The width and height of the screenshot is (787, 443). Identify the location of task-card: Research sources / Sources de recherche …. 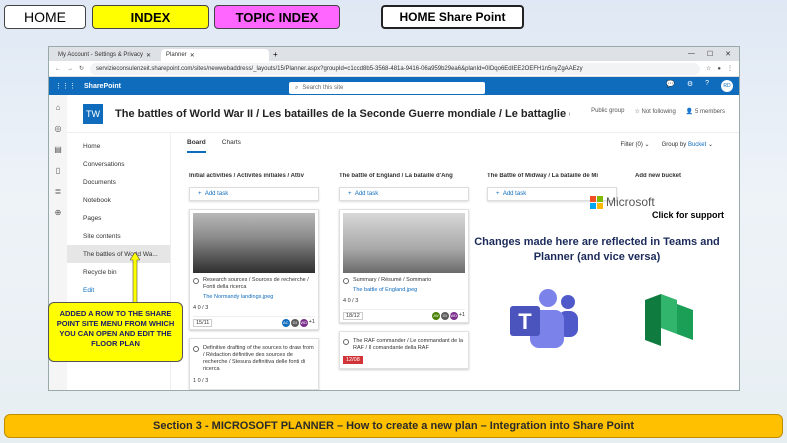
(254, 269).